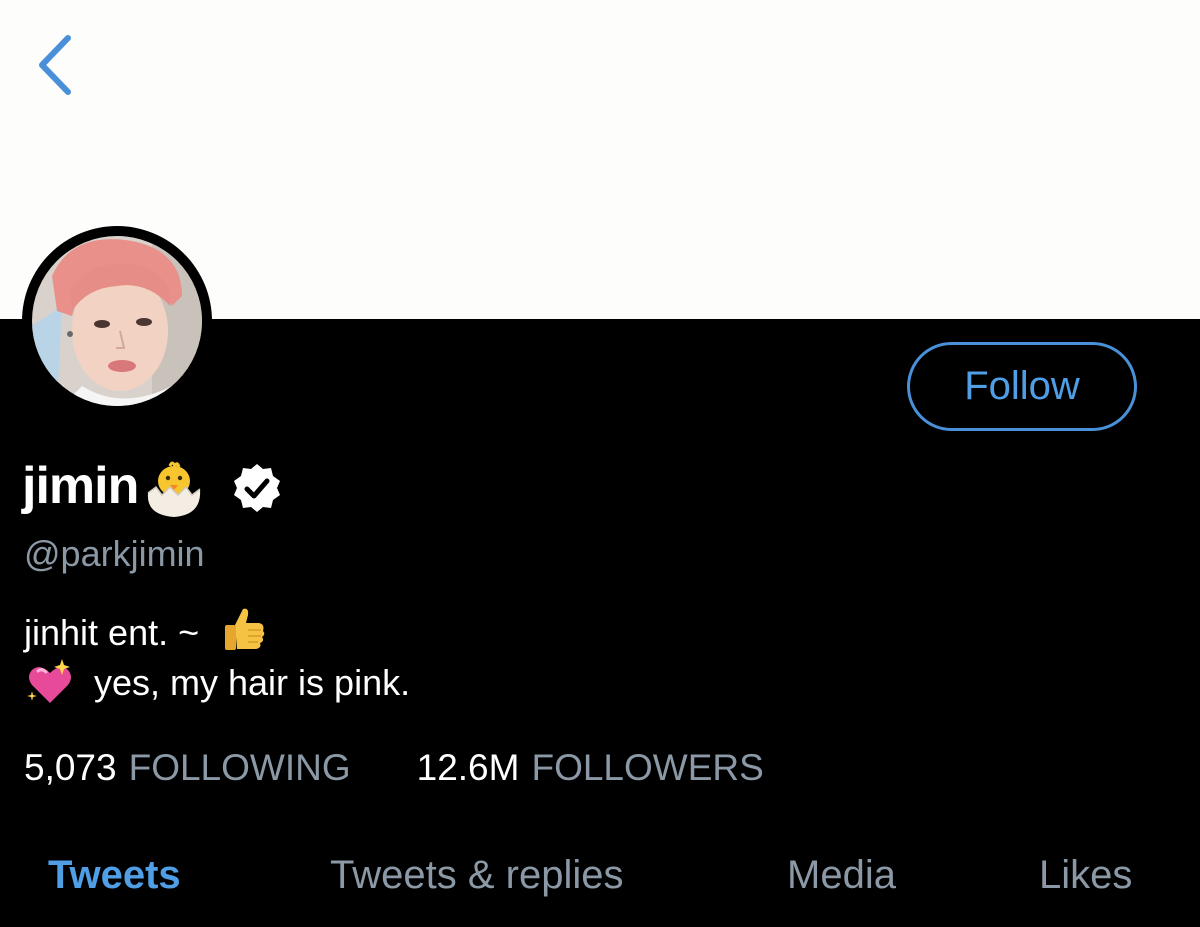 The image size is (1200, 927). Describe the element at coordinates (217, 633) in the screenshot. I see `bio-line-1: jinhit ent. ~` at that location.